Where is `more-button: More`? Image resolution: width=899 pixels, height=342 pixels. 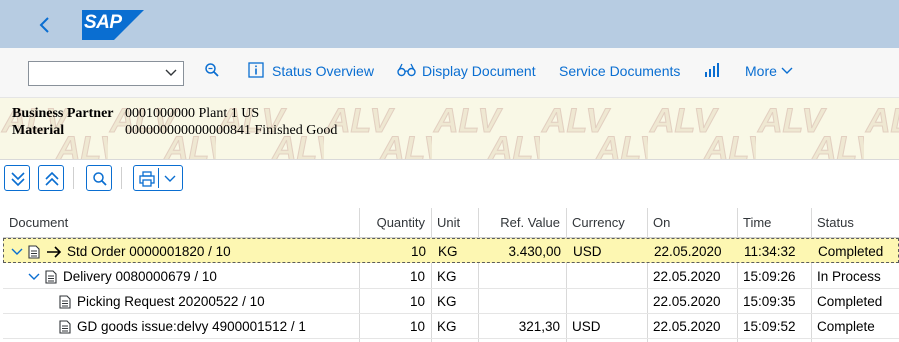 more-button: More is located at coordinates (769, 71).